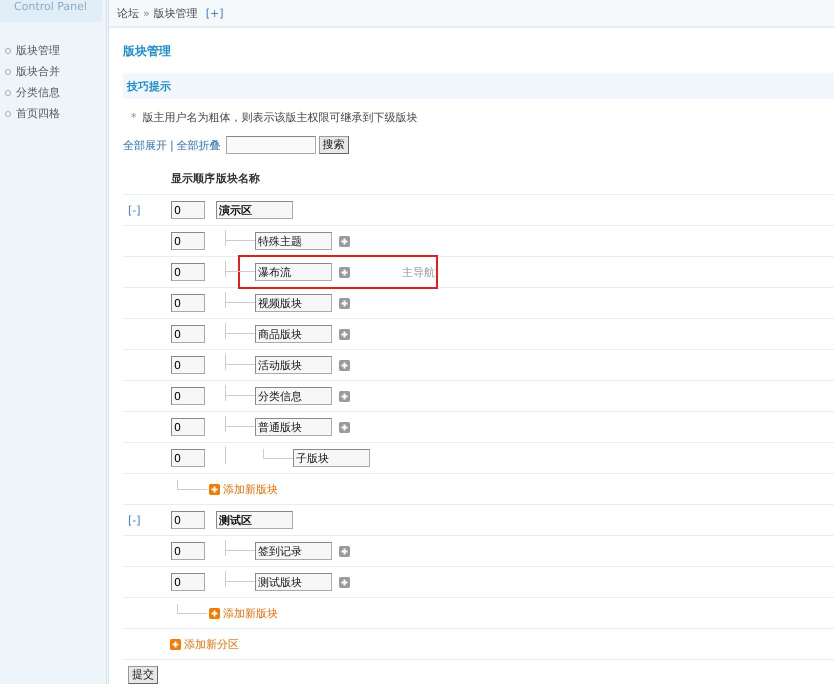  I want to click on forum-name-field: 活动版块, so click(293, 365).